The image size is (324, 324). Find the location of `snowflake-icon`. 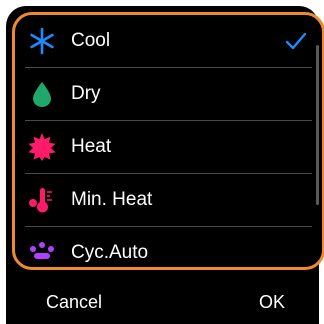

snowflake-icon is located at coordinates (42, 41).